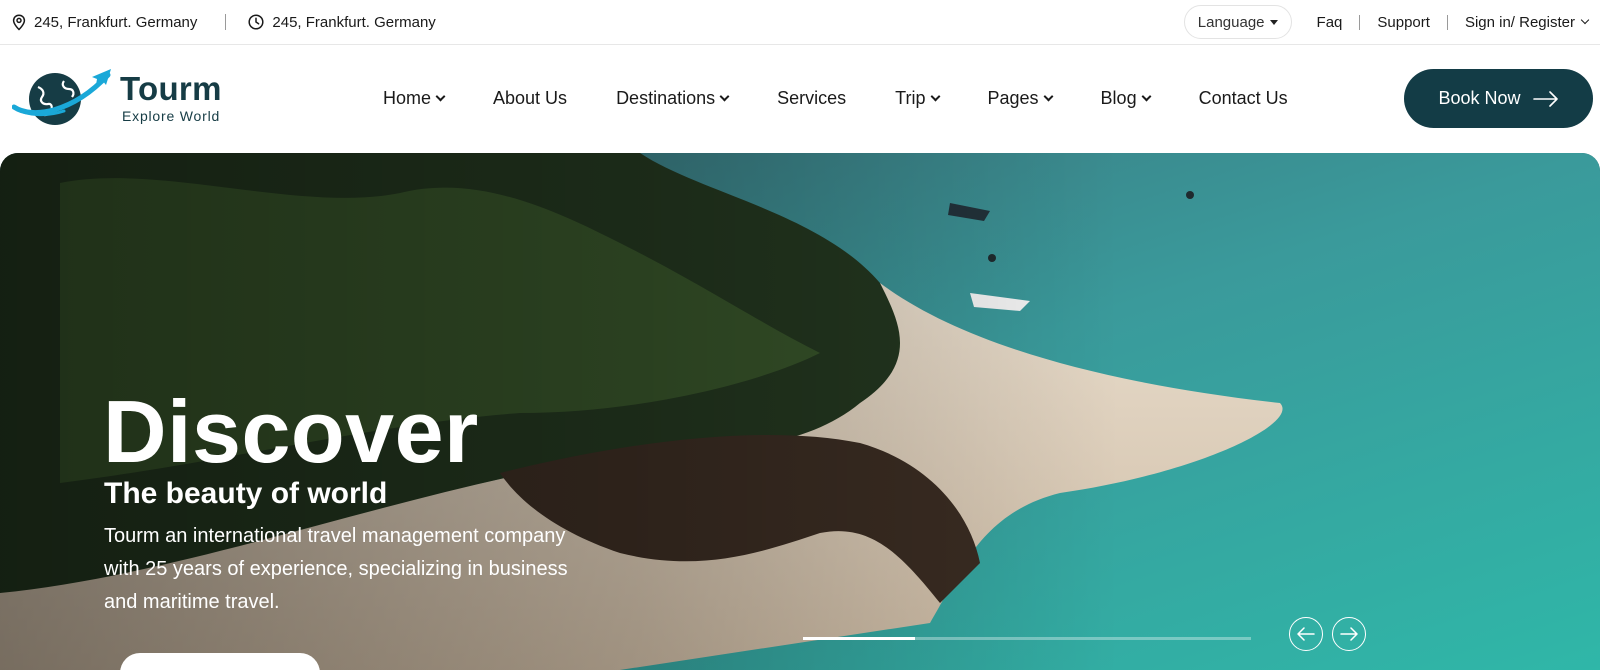  I want to click on clock-icon, so click(256, 22).